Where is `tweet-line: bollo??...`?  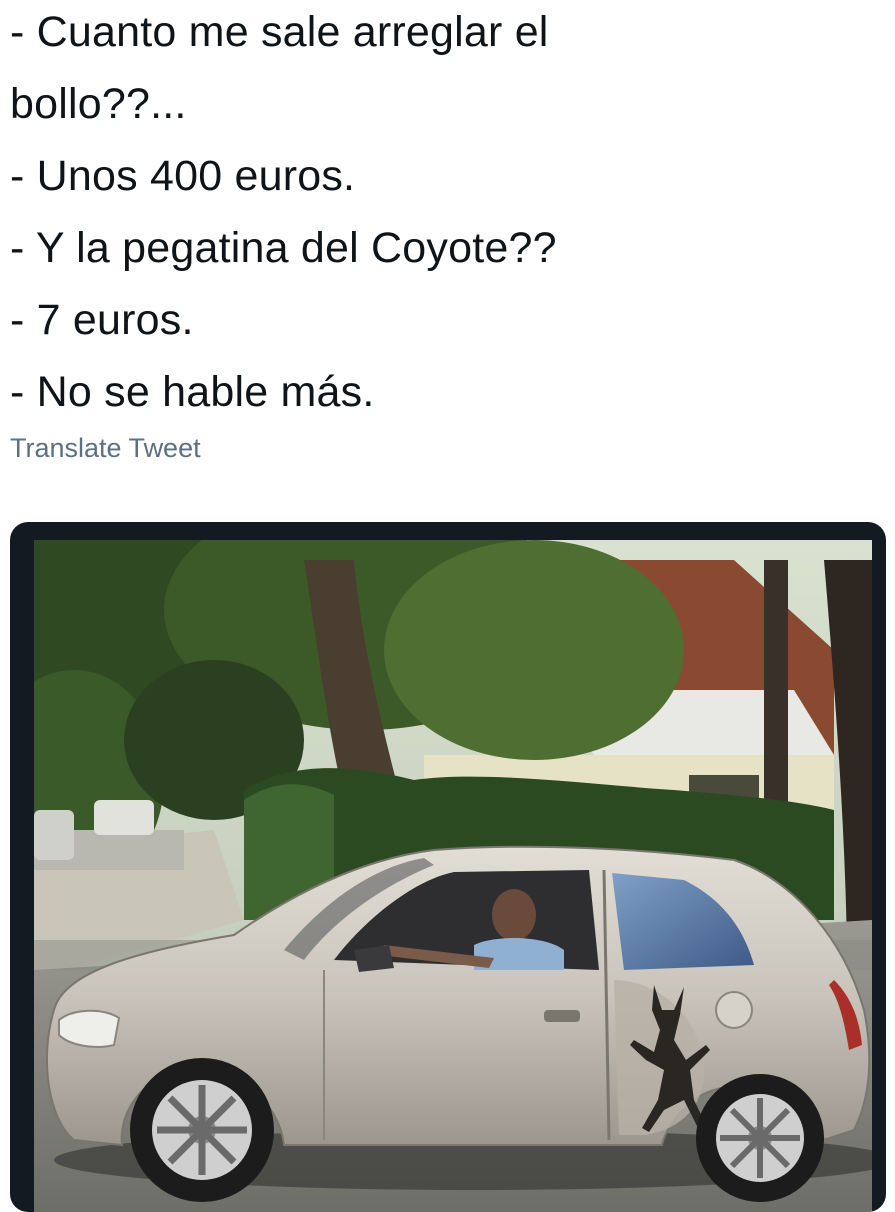 tweet-line: bollo??... is located at coordinates (98, 104).